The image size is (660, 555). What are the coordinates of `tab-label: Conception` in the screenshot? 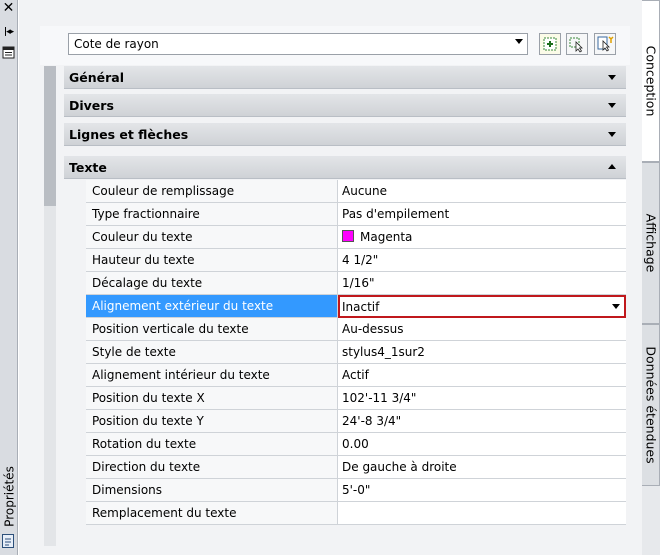 It's located at (650, 81).